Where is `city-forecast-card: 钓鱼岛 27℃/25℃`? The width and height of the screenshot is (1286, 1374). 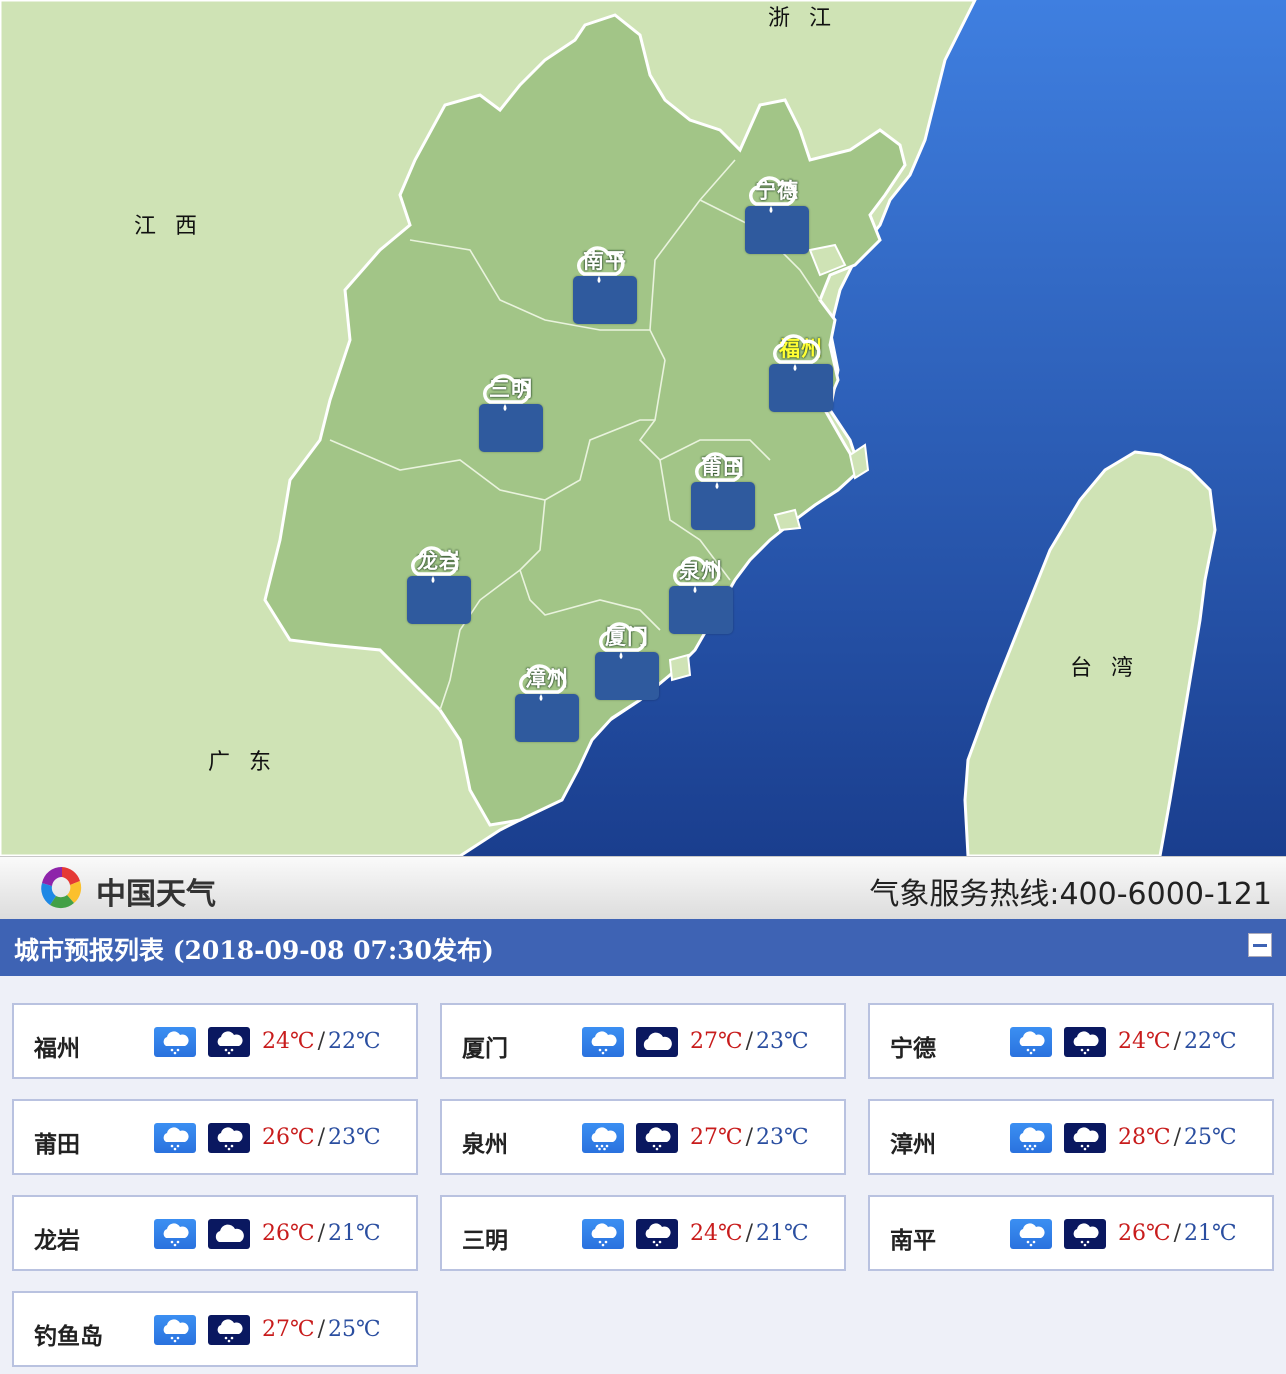 city-forecast-card: 钓鱼岛 27℃/25℃ is located at coordinates (215, 1329).